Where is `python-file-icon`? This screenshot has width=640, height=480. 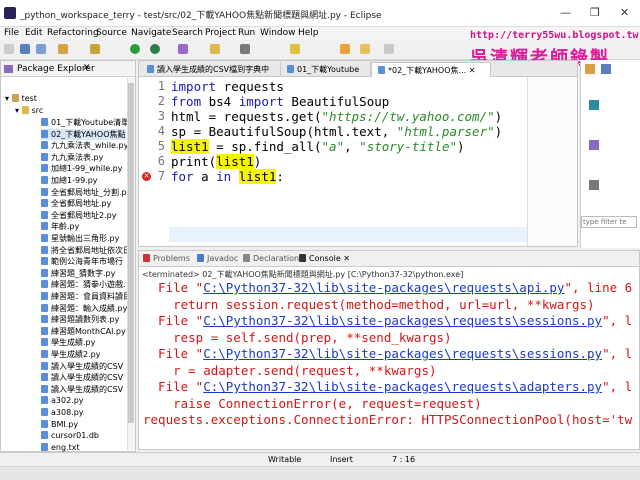
python-file-icon is located at coordinates (44, 145).